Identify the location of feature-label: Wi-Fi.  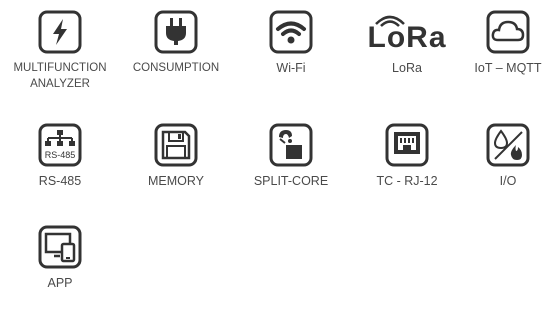
(291, 68).